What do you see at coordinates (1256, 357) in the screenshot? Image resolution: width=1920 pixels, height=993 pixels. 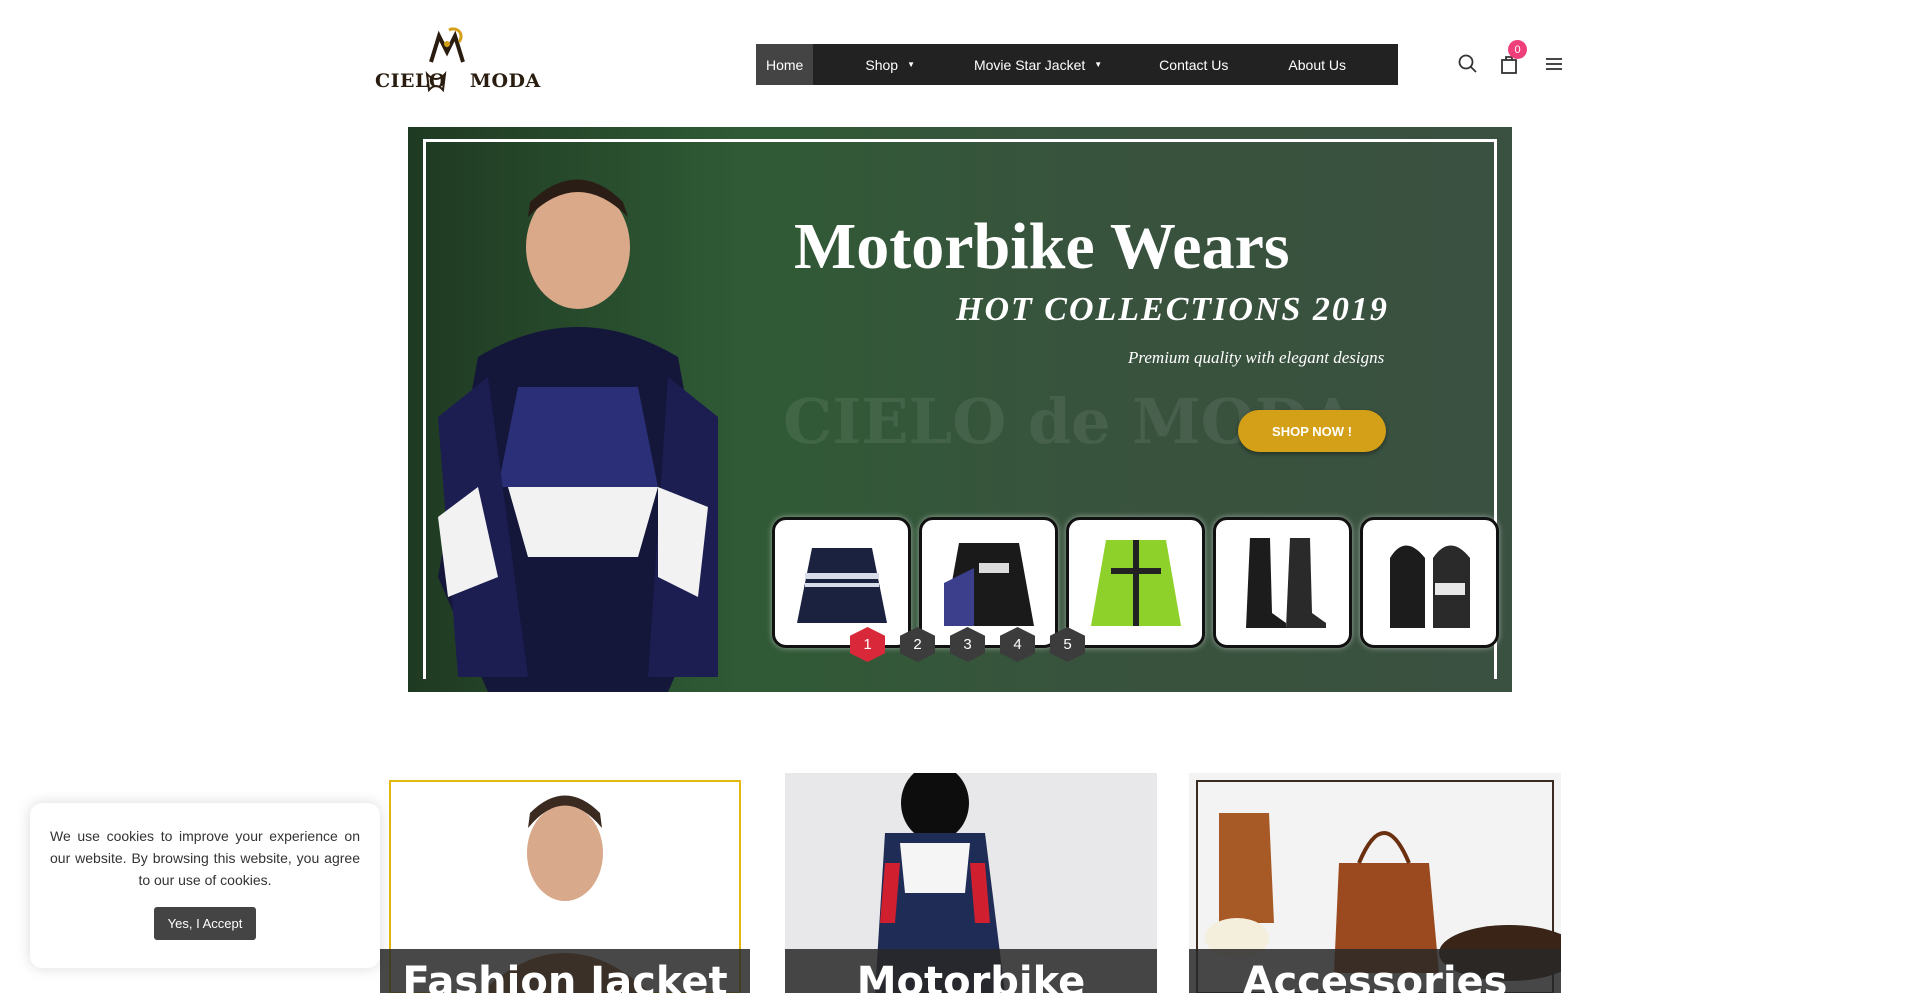 I see `hero-tagline: Premium quality with elegant designs` at bounding box center [1256, 357].